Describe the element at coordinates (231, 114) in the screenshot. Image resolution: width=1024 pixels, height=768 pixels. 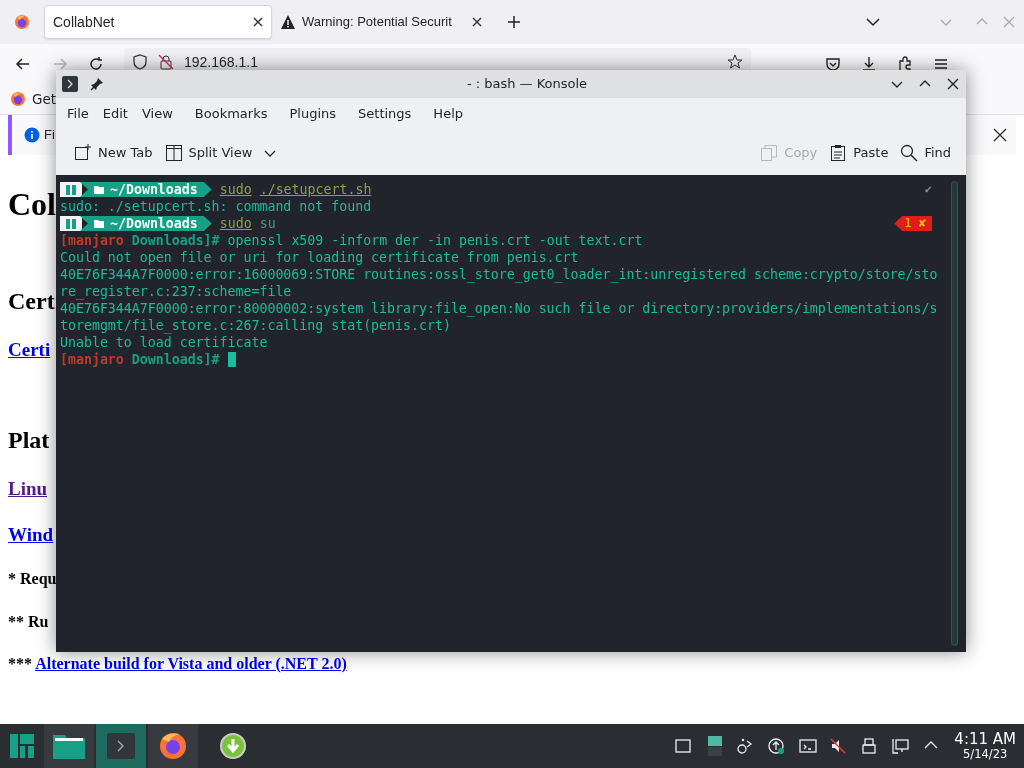
I see `menu-item: Bookmarks` at that location.